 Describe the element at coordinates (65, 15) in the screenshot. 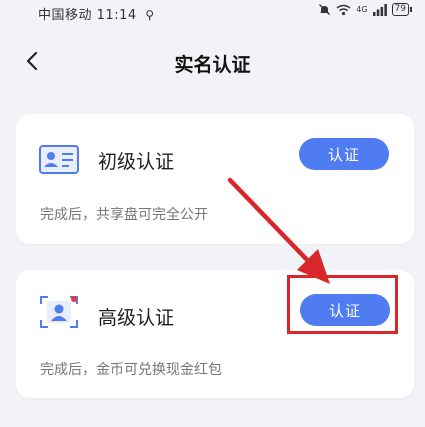

I see `carrier-label: 中国移动` at that location.